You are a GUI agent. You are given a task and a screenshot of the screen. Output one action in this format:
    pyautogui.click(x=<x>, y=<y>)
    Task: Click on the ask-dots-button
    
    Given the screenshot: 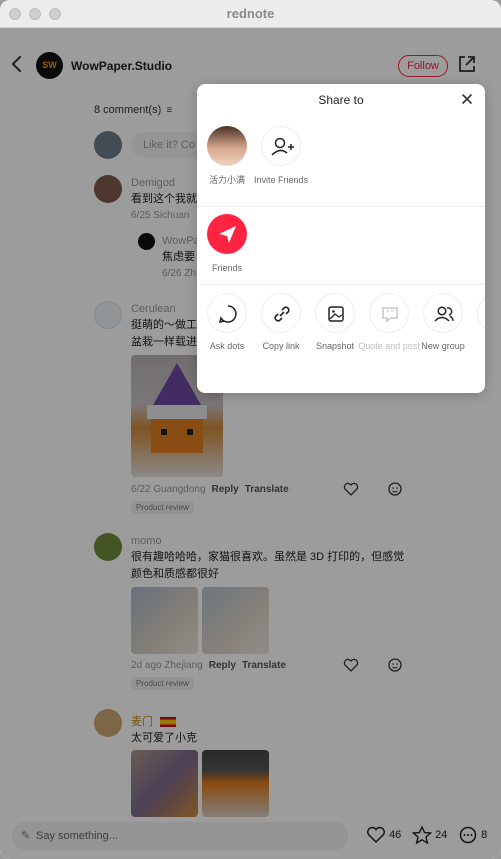 What is the action you would take?
    pyautogui.click(x=227, y=313)
    